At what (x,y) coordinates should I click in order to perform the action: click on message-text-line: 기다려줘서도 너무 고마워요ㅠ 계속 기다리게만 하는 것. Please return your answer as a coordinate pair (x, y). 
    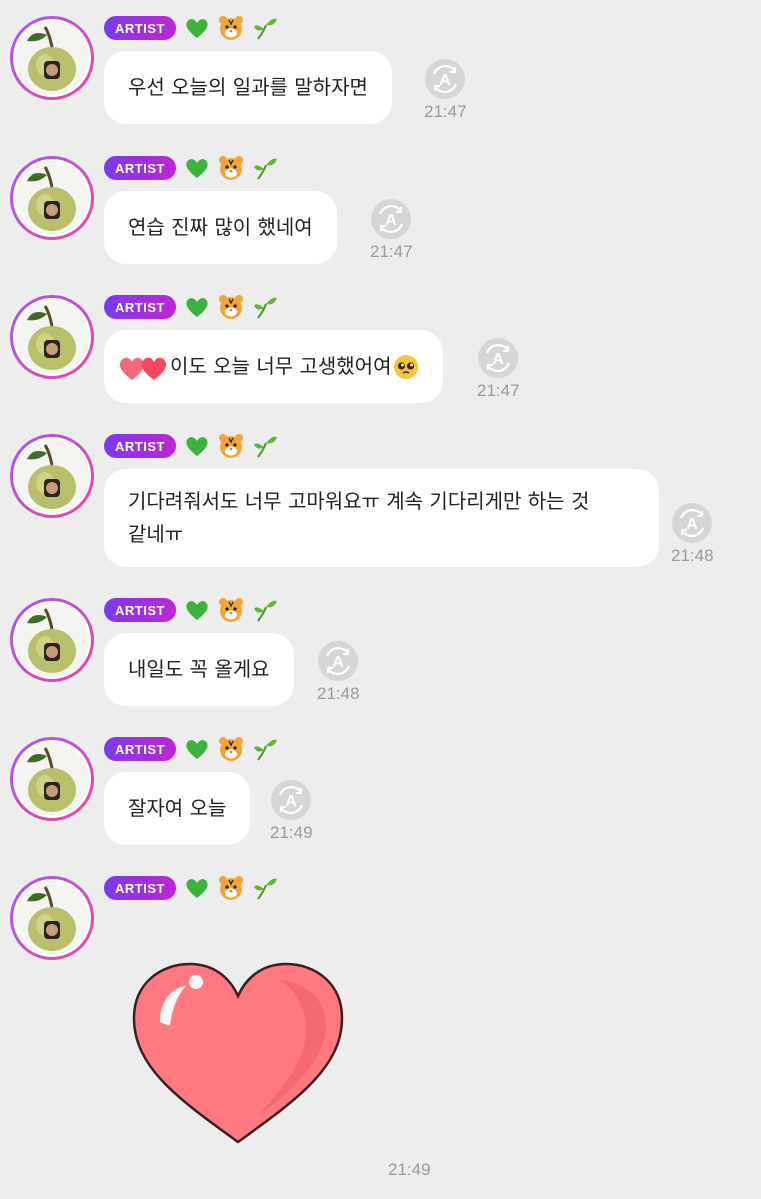
    Looking at the image, I should click on (359, 501).